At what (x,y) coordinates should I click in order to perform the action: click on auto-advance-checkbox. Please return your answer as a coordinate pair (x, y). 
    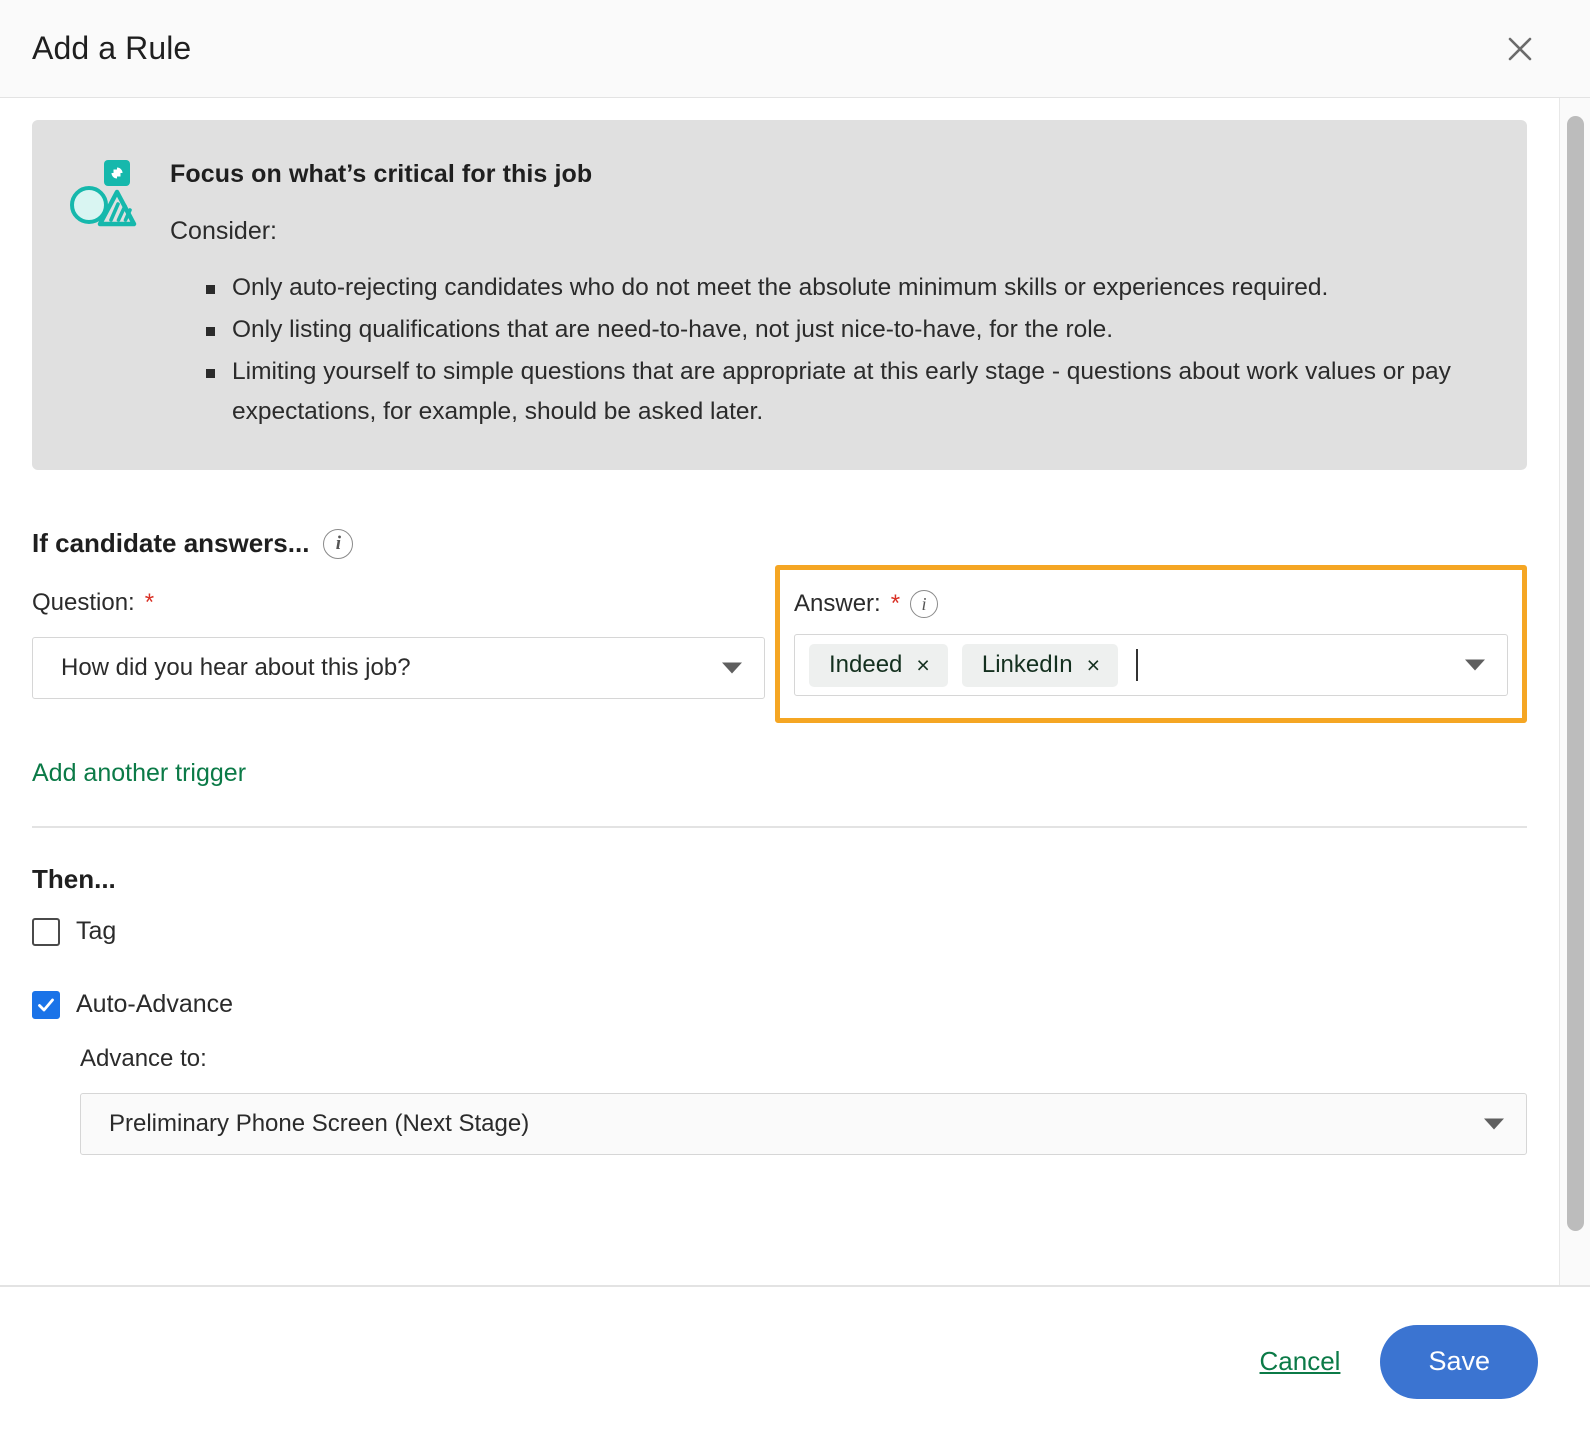
    Looking at the image, I should click on (46, 1004).